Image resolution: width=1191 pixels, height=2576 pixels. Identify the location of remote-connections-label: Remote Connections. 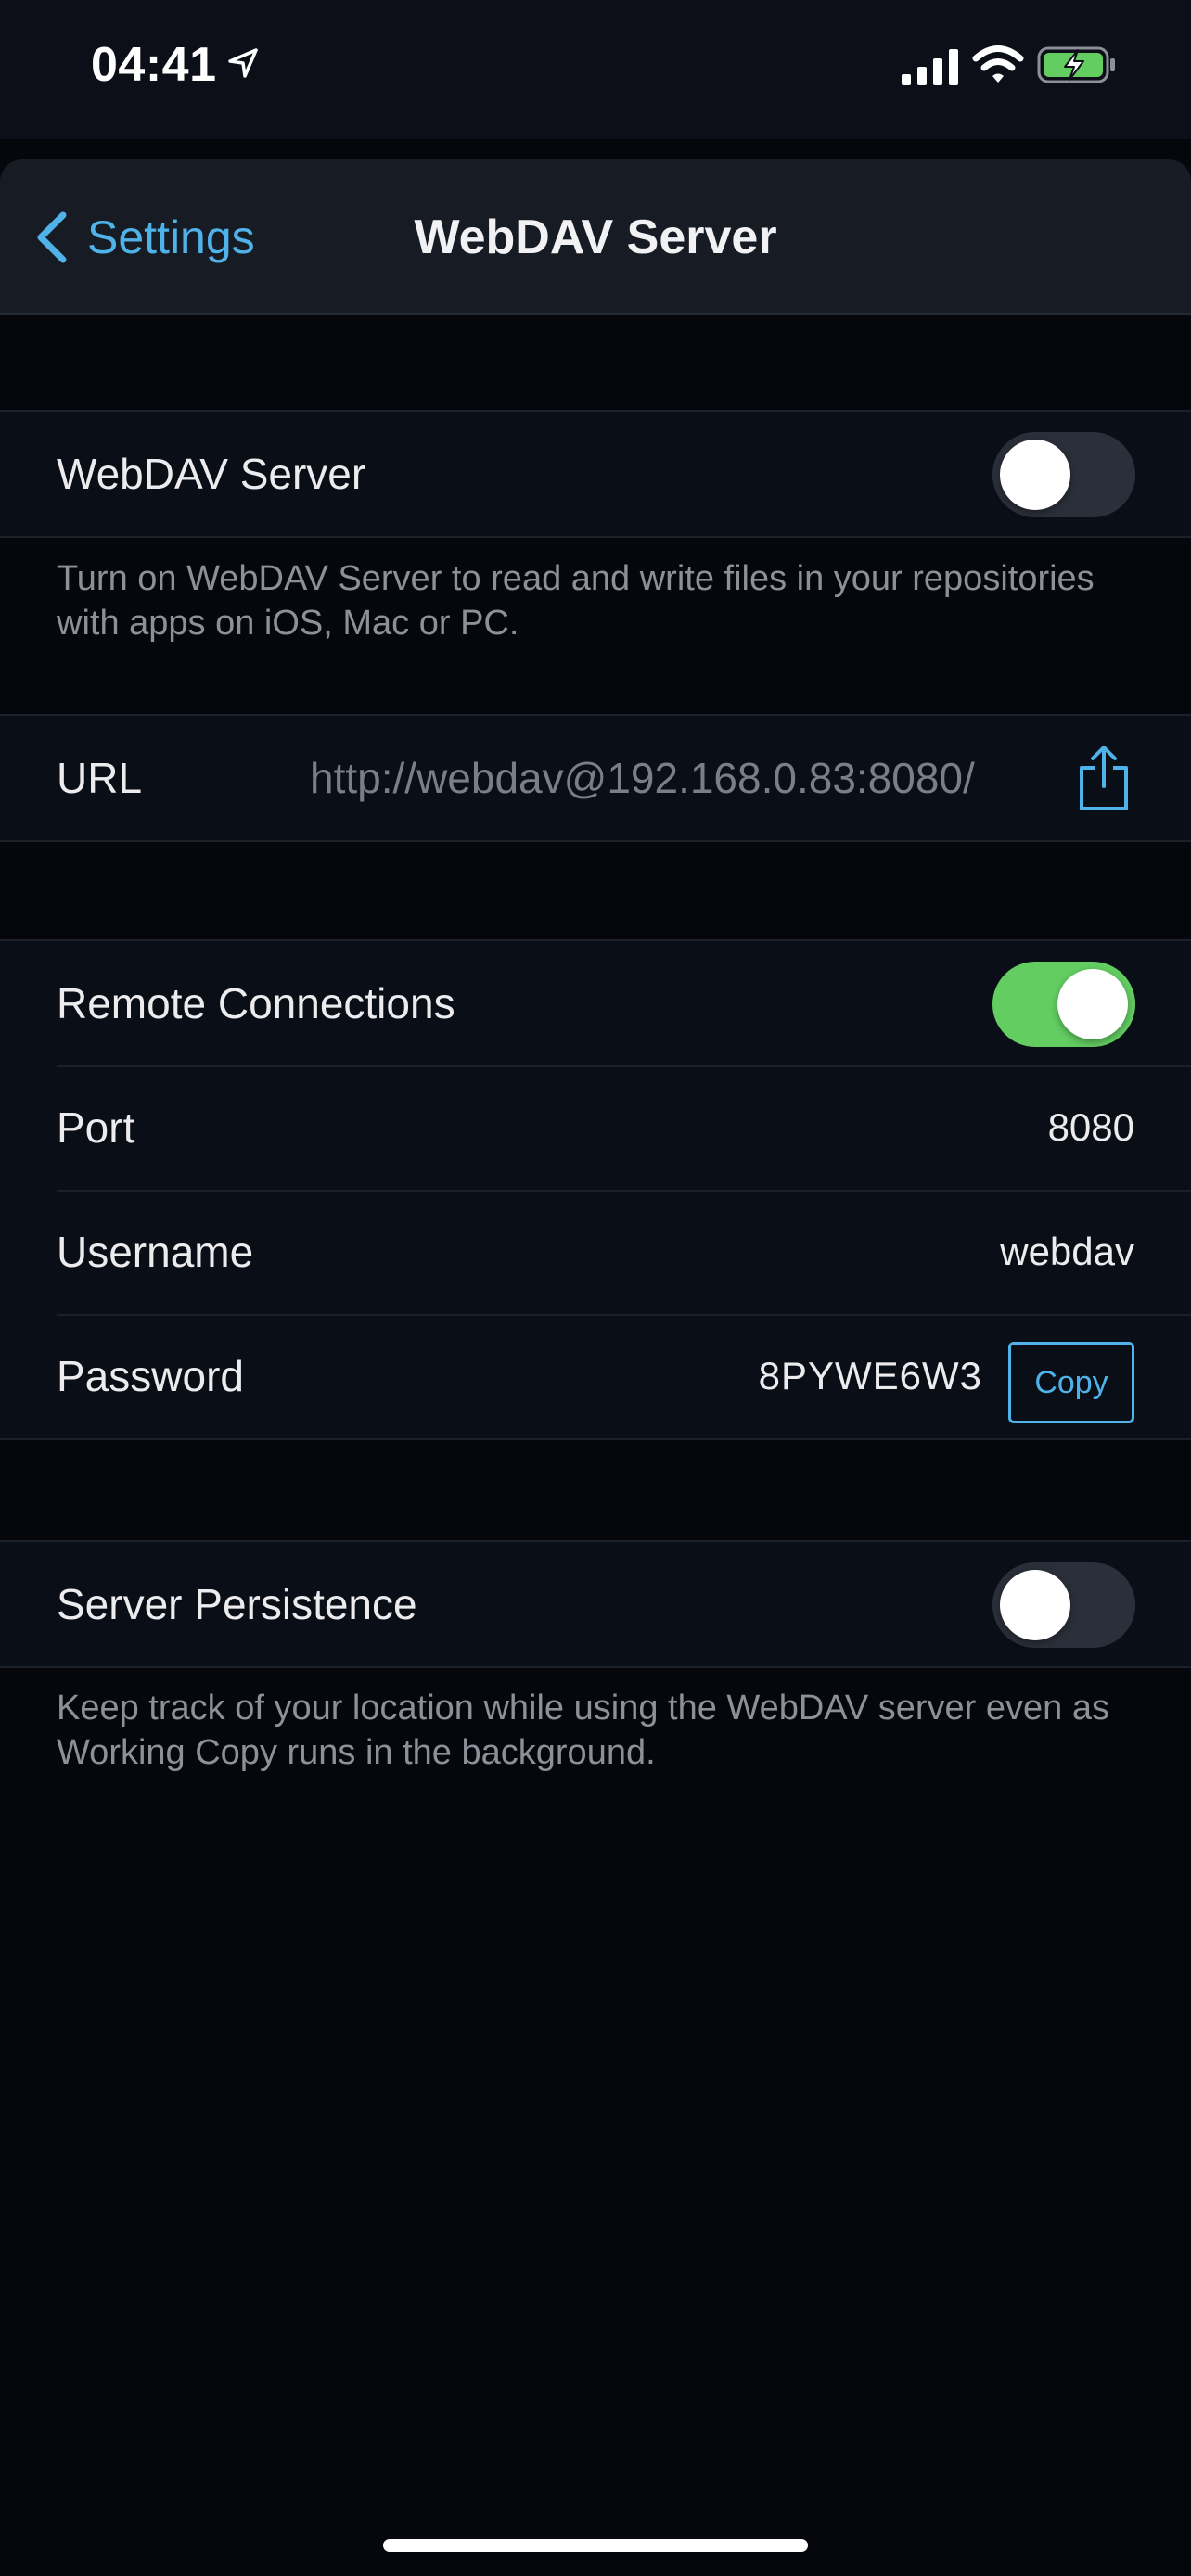
(256, 1003).